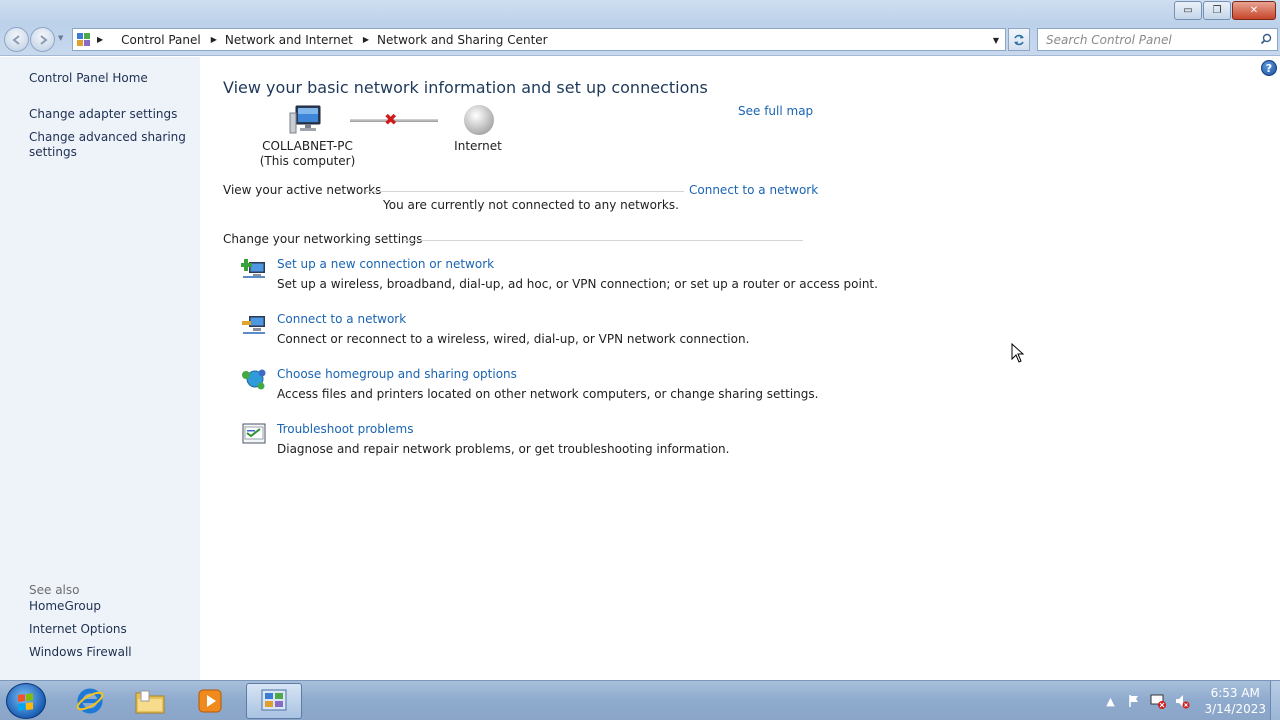 The height and width of the screenshot is (720, 1280). I want to click on show-hidden-icons-icon: ▲, so click(1110, 701).